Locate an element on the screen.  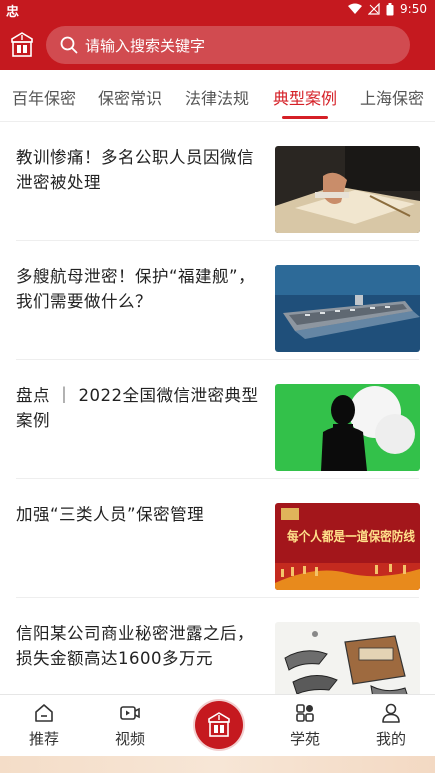
bottom-nav: 推荐 视频 学苑 我的 is located at coordinates (217, 725).